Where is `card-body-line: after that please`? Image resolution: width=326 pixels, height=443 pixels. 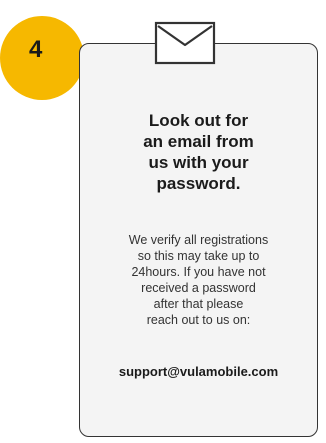 card-body-line: after that please is located at coordinates (198, 304).